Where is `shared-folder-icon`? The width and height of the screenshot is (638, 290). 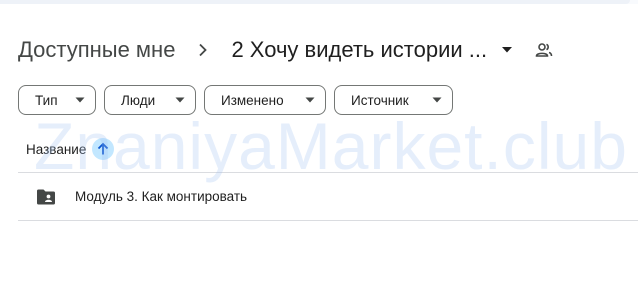
shared-folder-icon is located at coordinates (46, 197).